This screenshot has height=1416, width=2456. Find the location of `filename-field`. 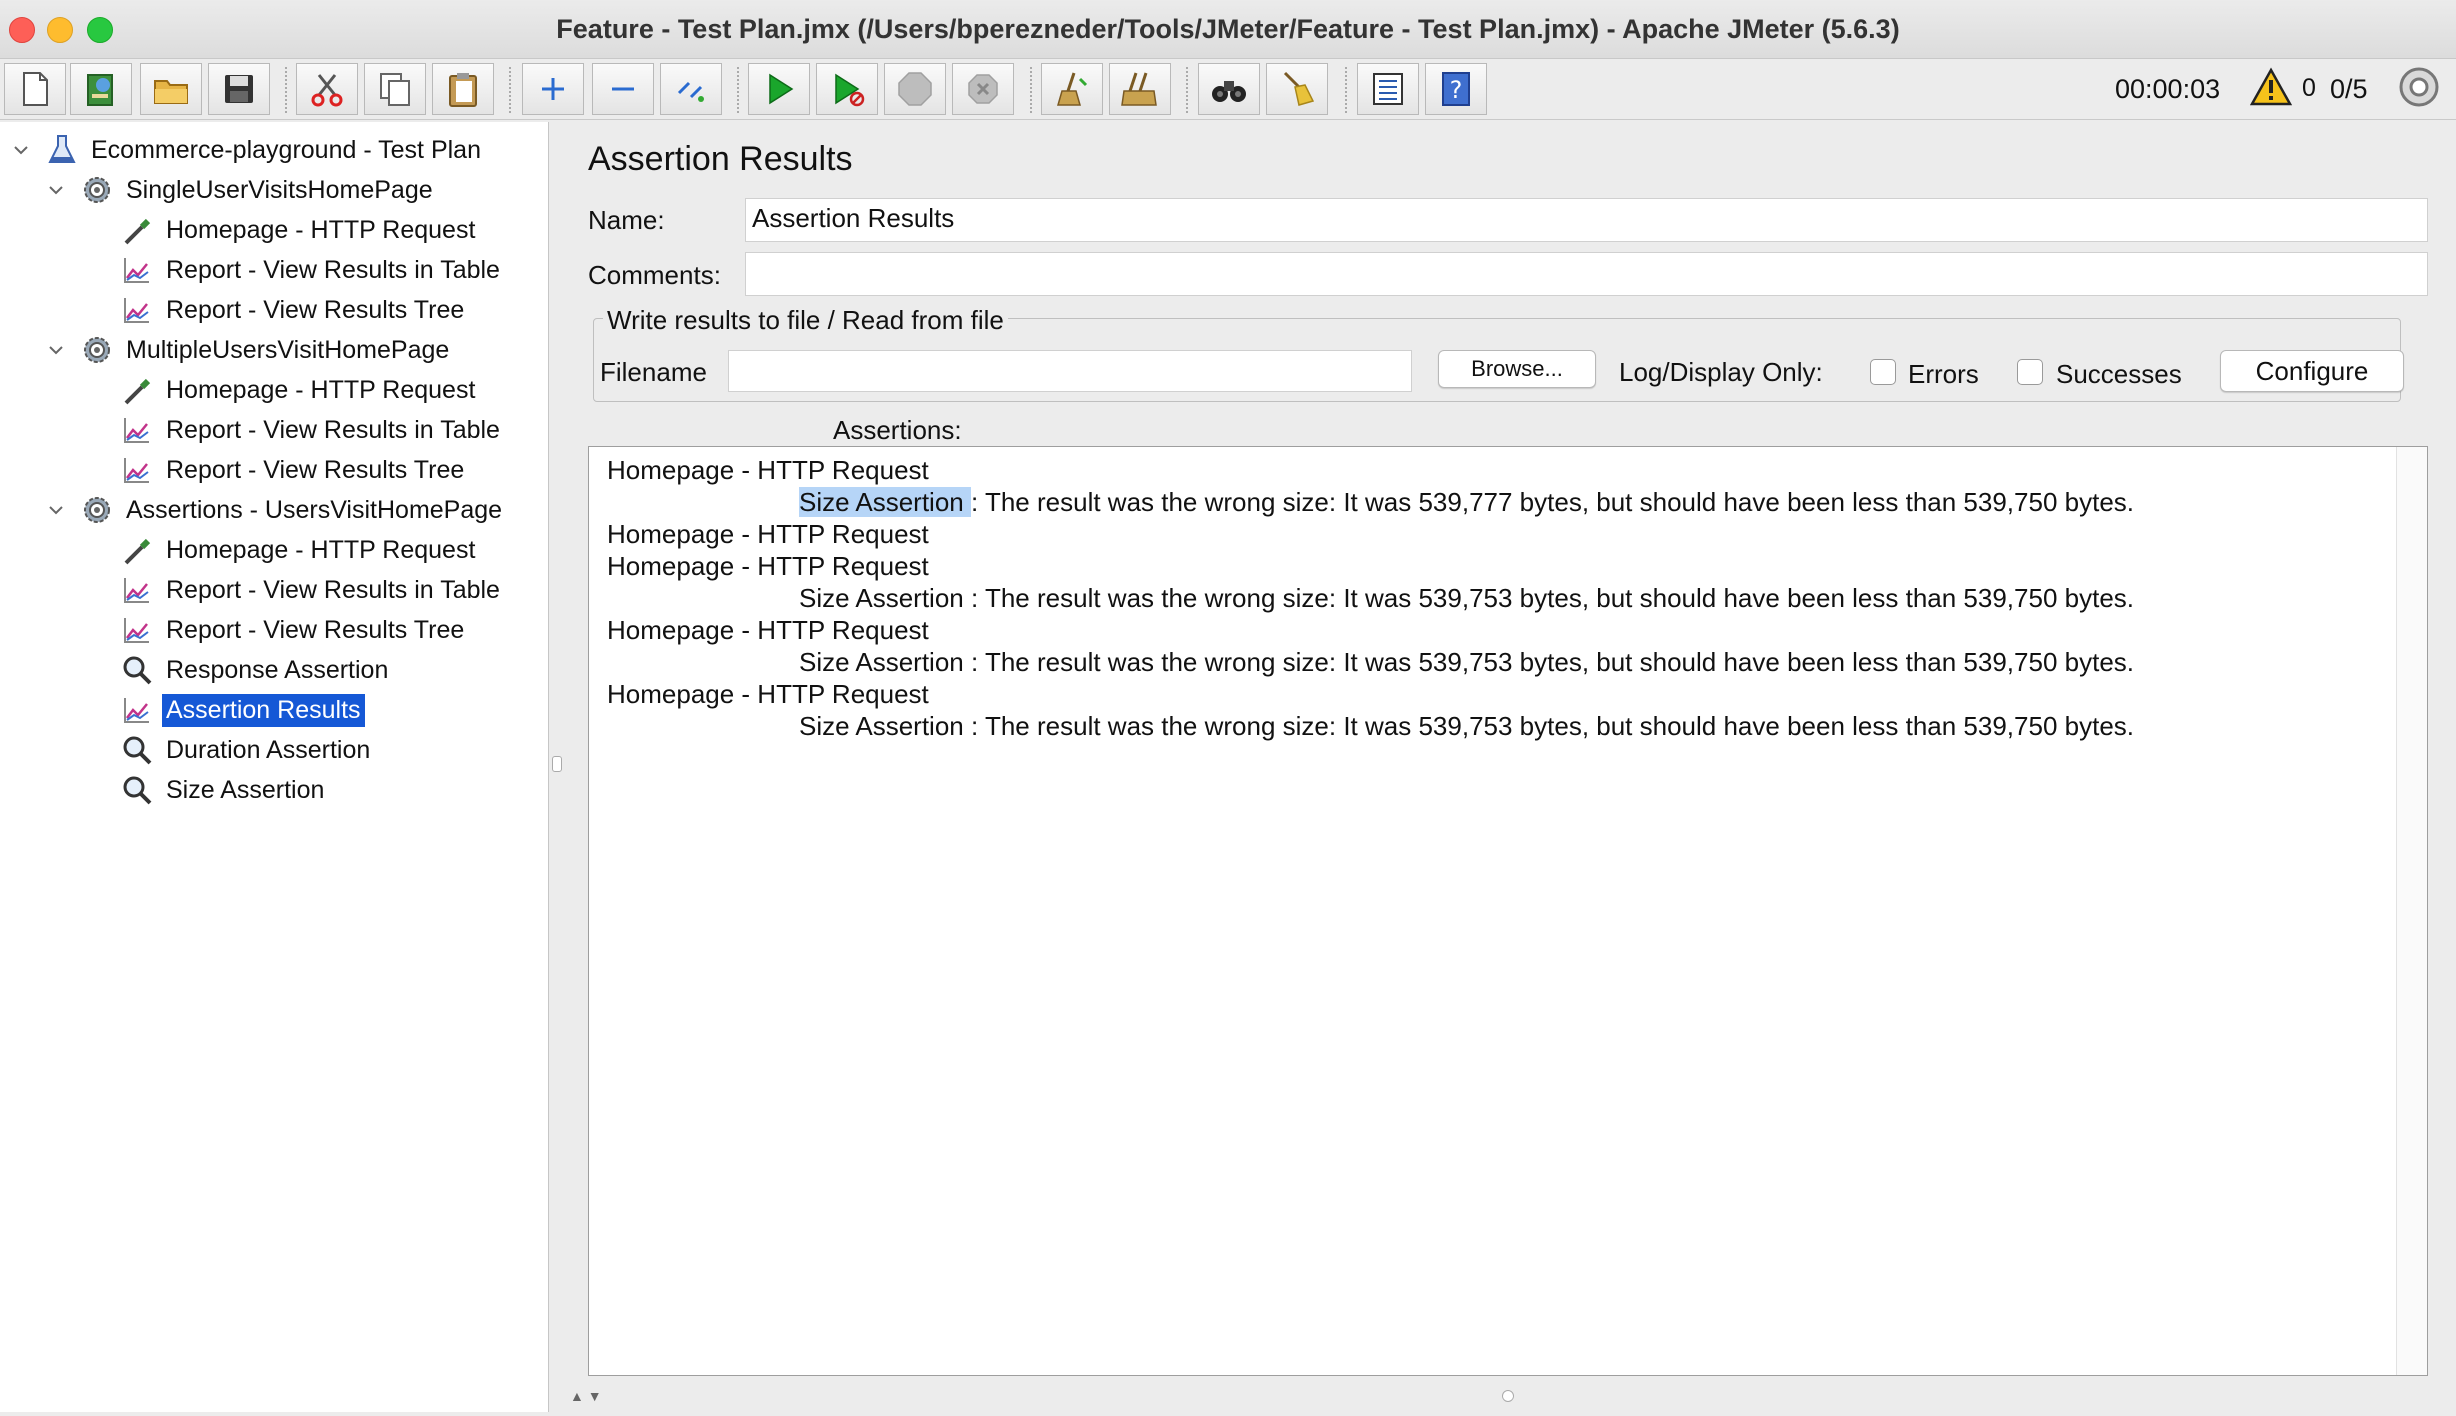

filename-field is located at coordinates (1070, 371).